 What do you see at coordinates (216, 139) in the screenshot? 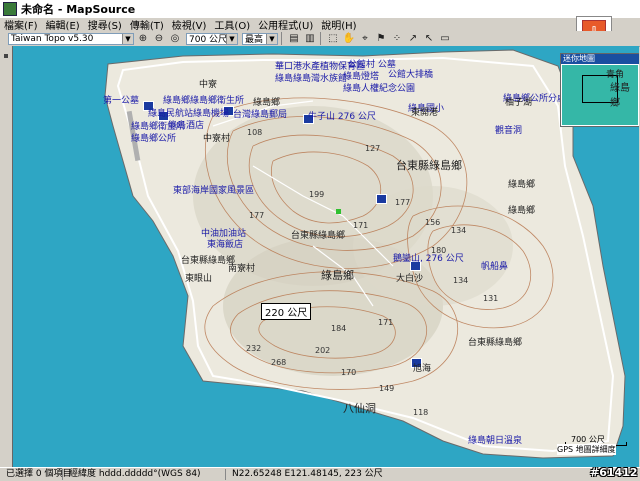
I see `map-label: 中寮村` at bounding box center [216, 139].